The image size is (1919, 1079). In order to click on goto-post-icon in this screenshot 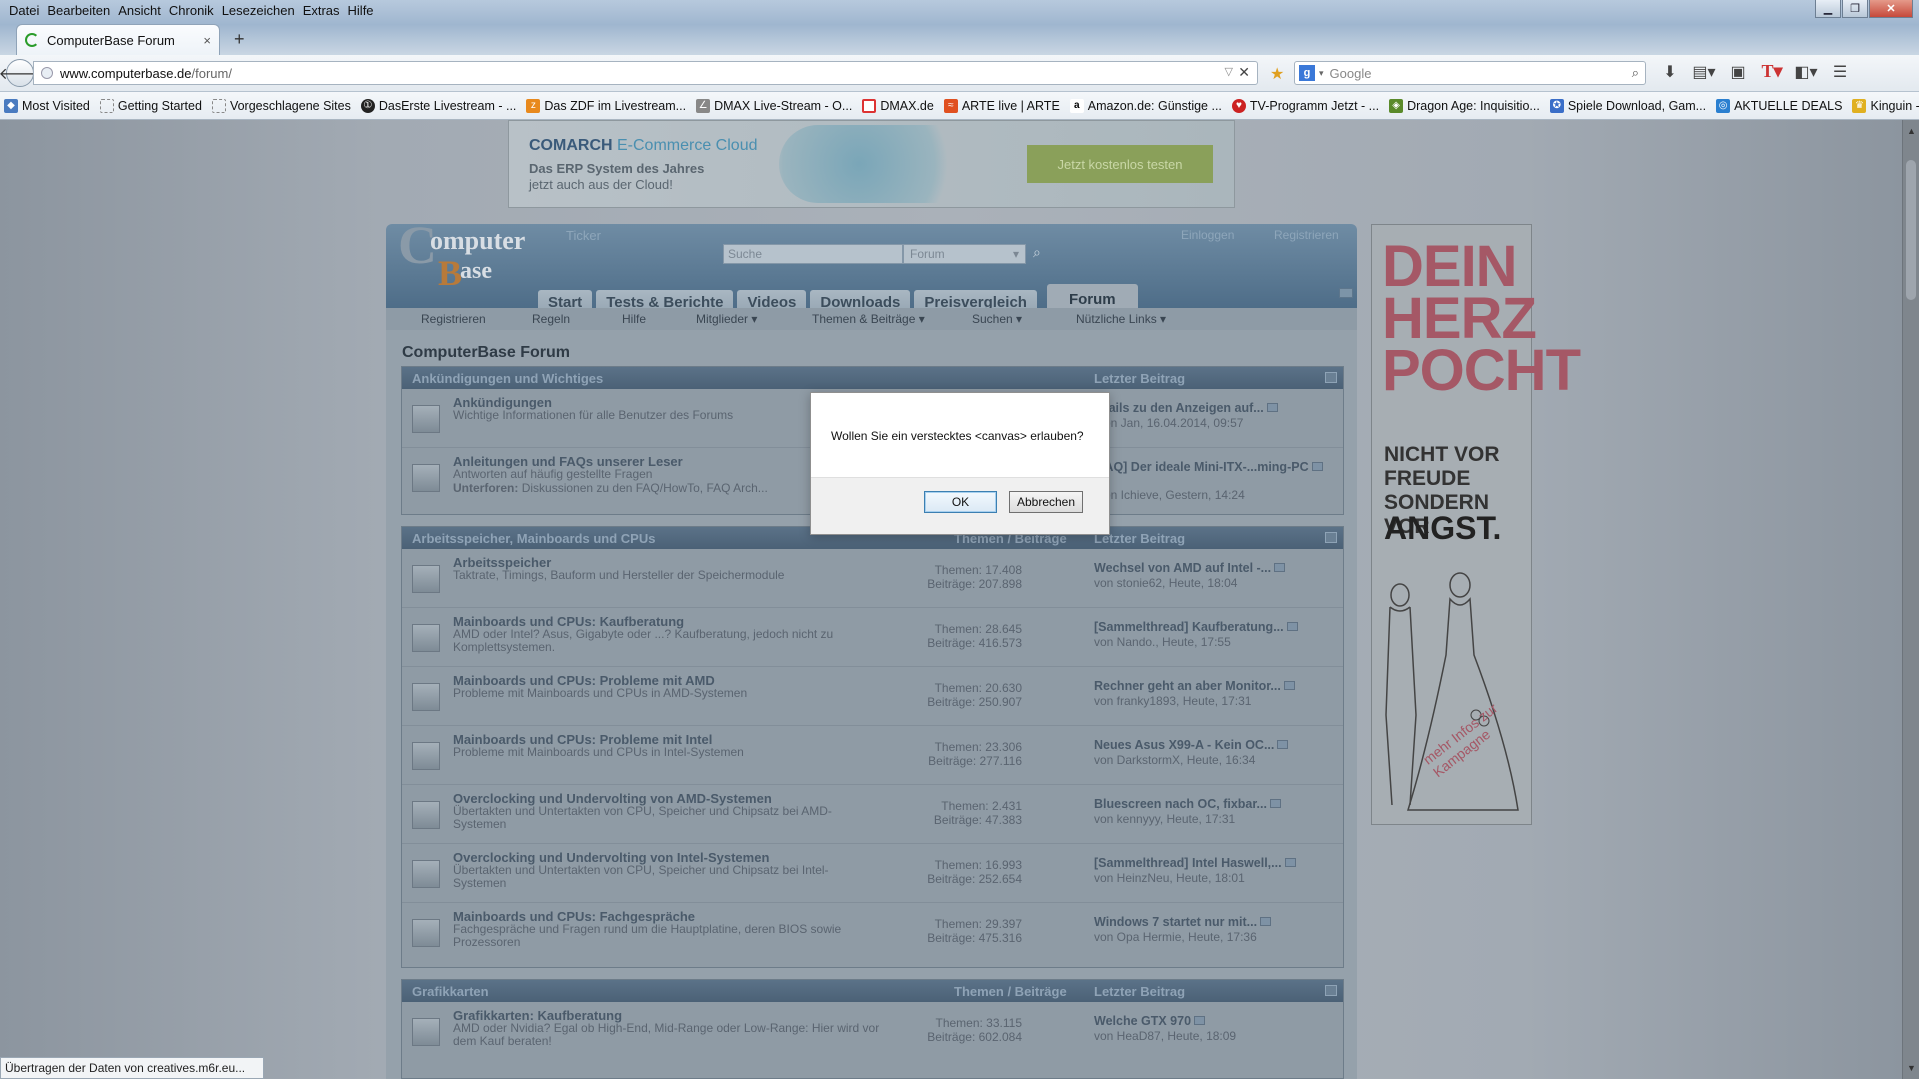, I will do `click(1272, 407)`.